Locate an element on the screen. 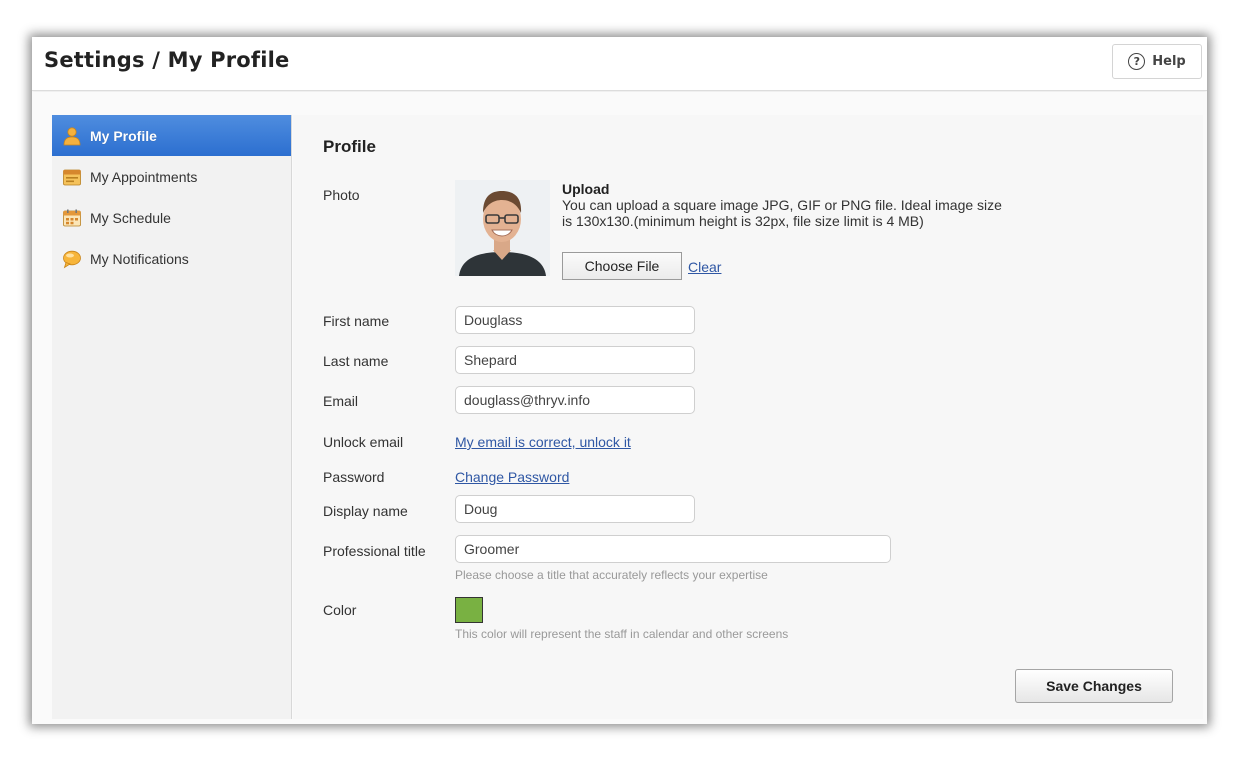 The height and width of the screenshot is (761, 1253). help-button: ? Help is located at coordinates (1157, 61).